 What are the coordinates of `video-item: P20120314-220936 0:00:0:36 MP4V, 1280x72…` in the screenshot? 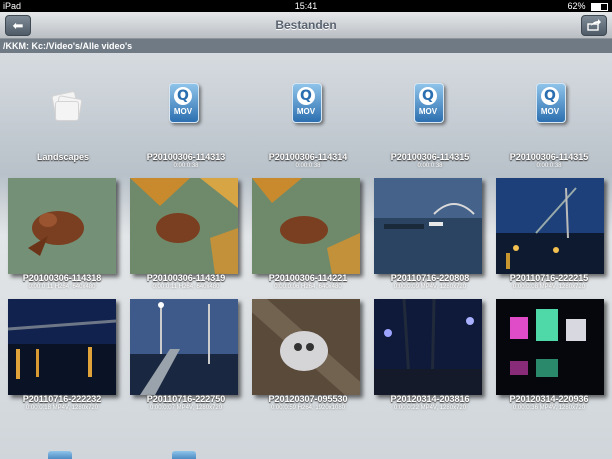 It's located at (551, 358).